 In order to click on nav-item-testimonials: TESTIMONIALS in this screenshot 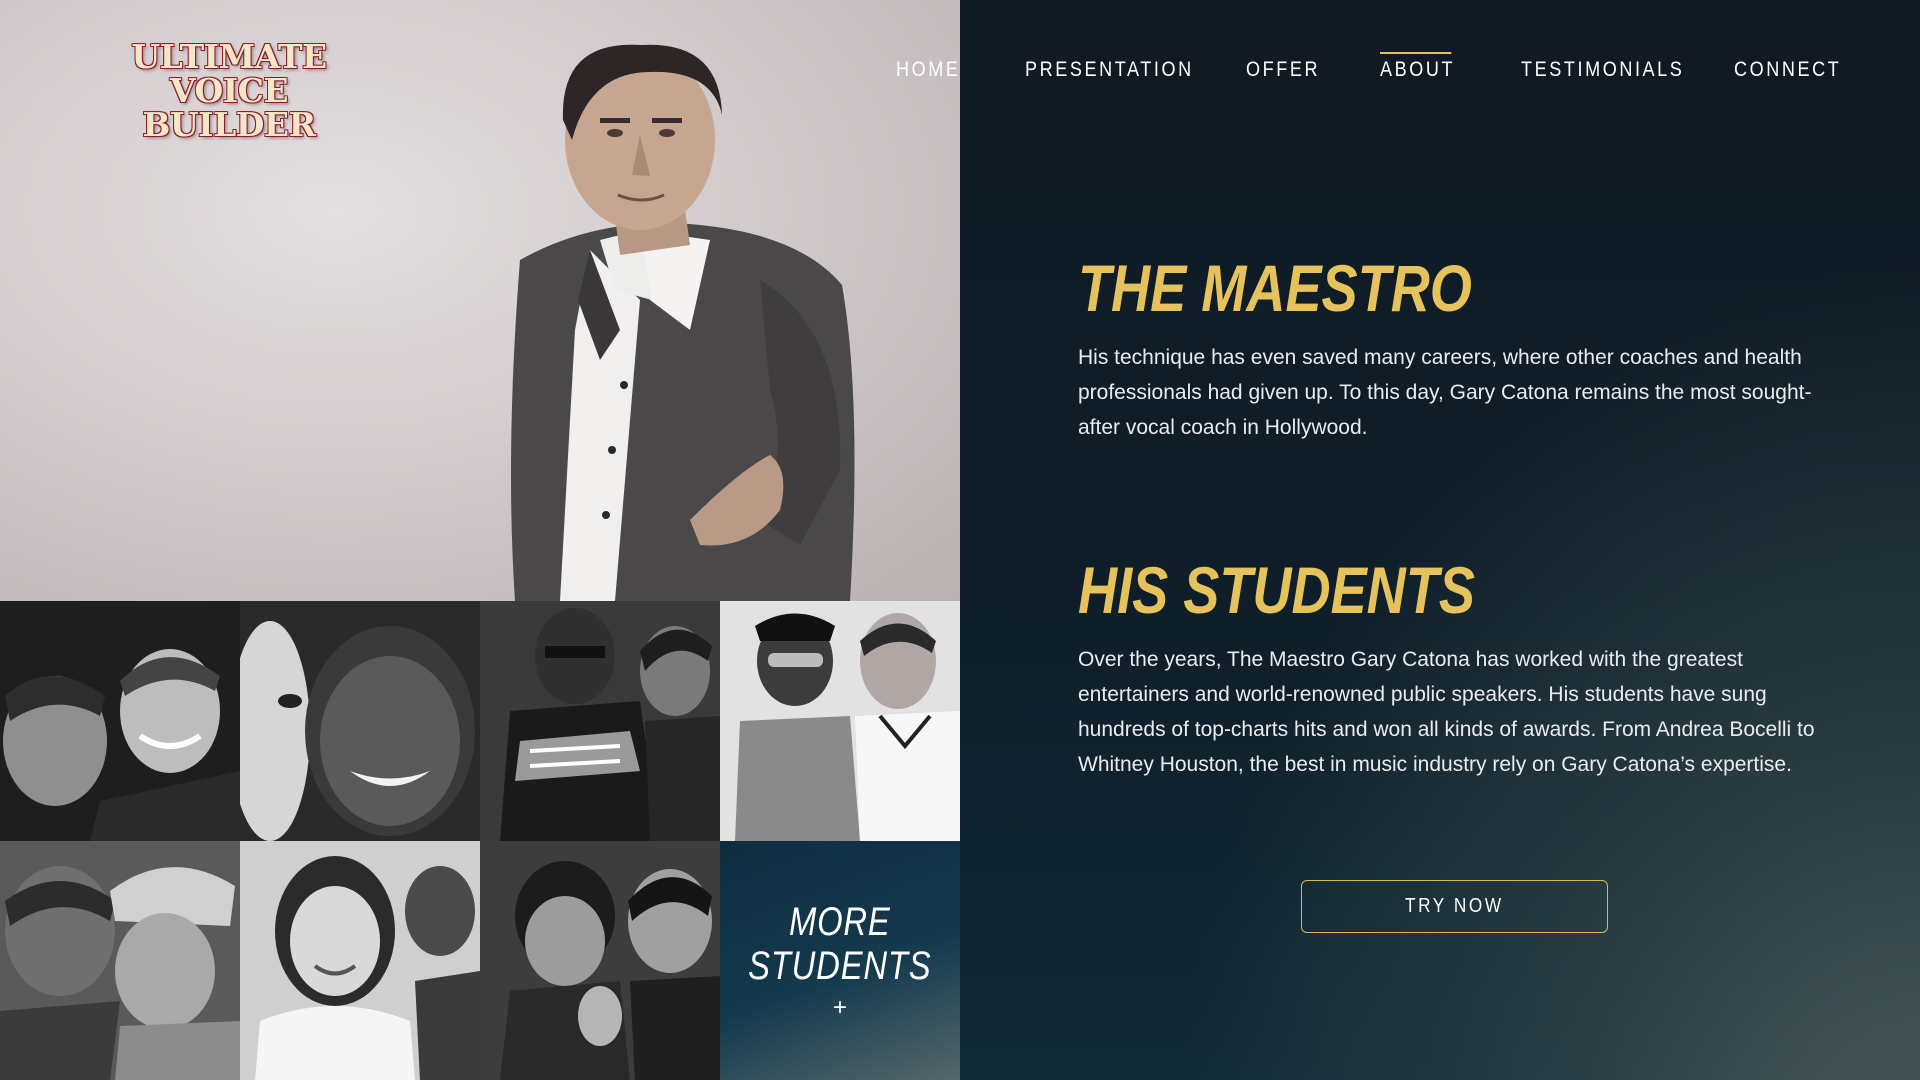, I will do `click(1602, 70)`.